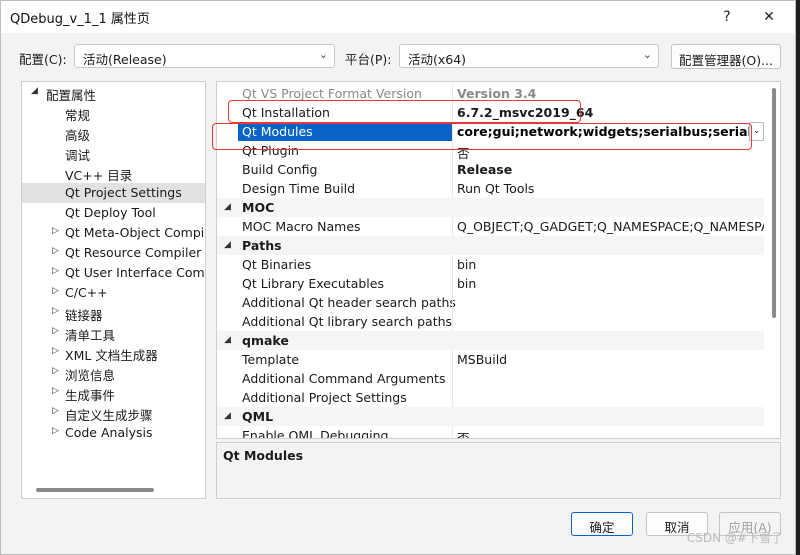 The width and height of the screenshot is (800, 555). I want to click on ok-button: 确定, so click(602, 524).